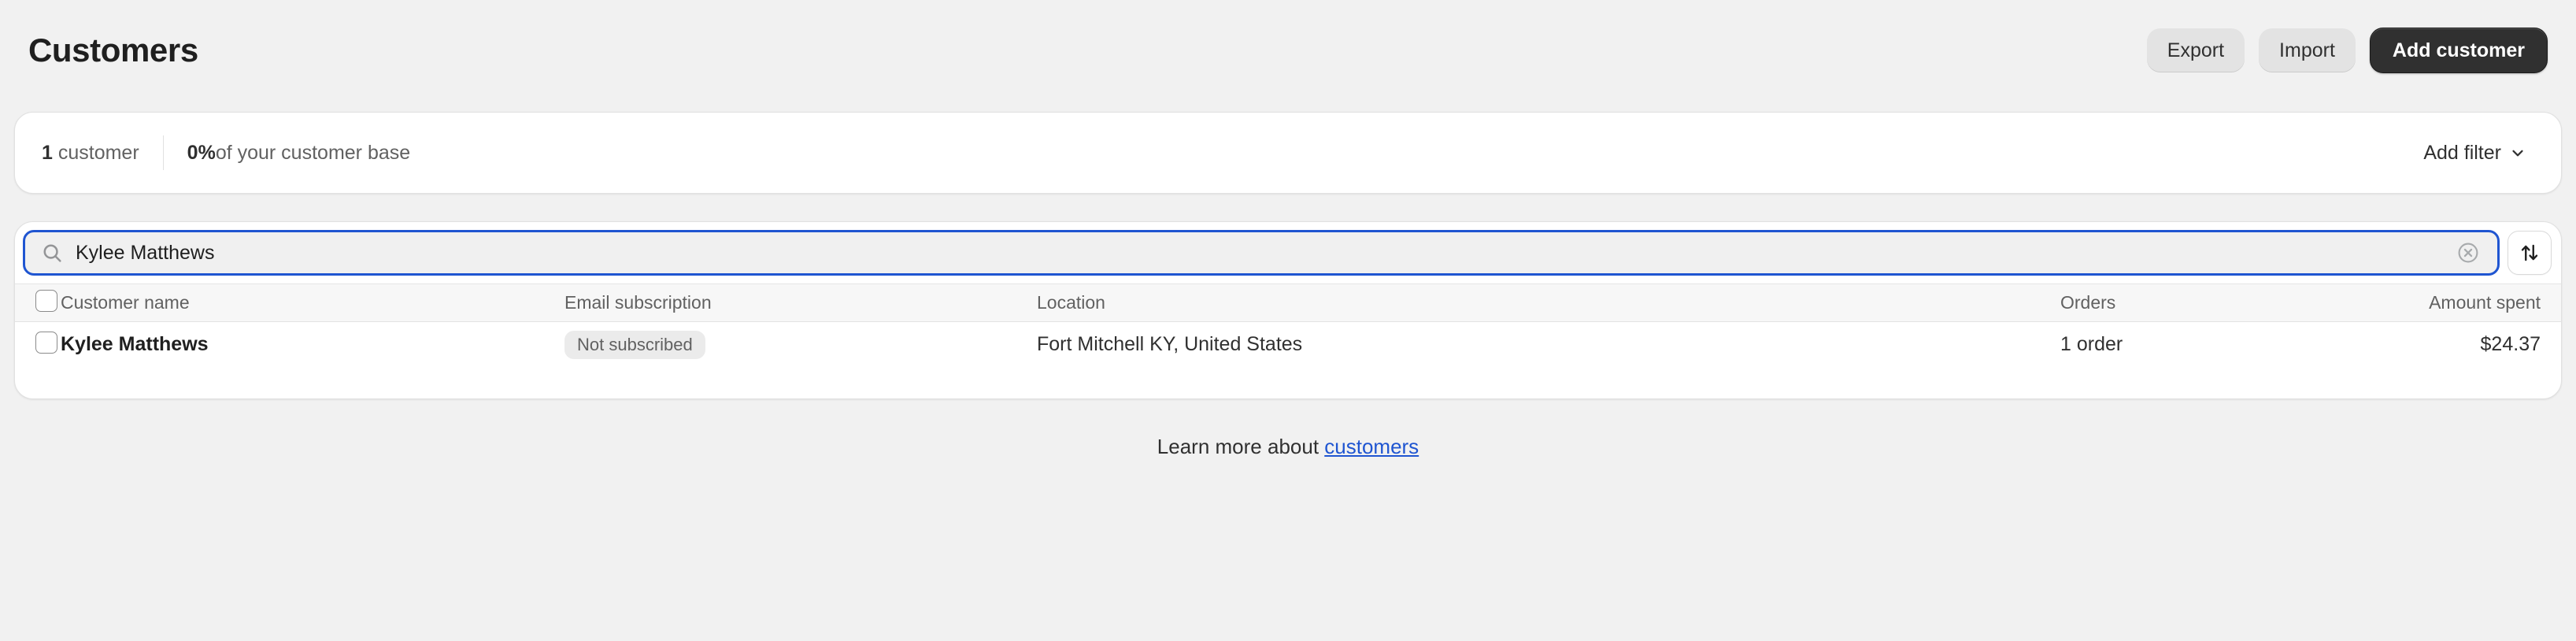  I want to click on clear-search-icon, so click(2468, 253).